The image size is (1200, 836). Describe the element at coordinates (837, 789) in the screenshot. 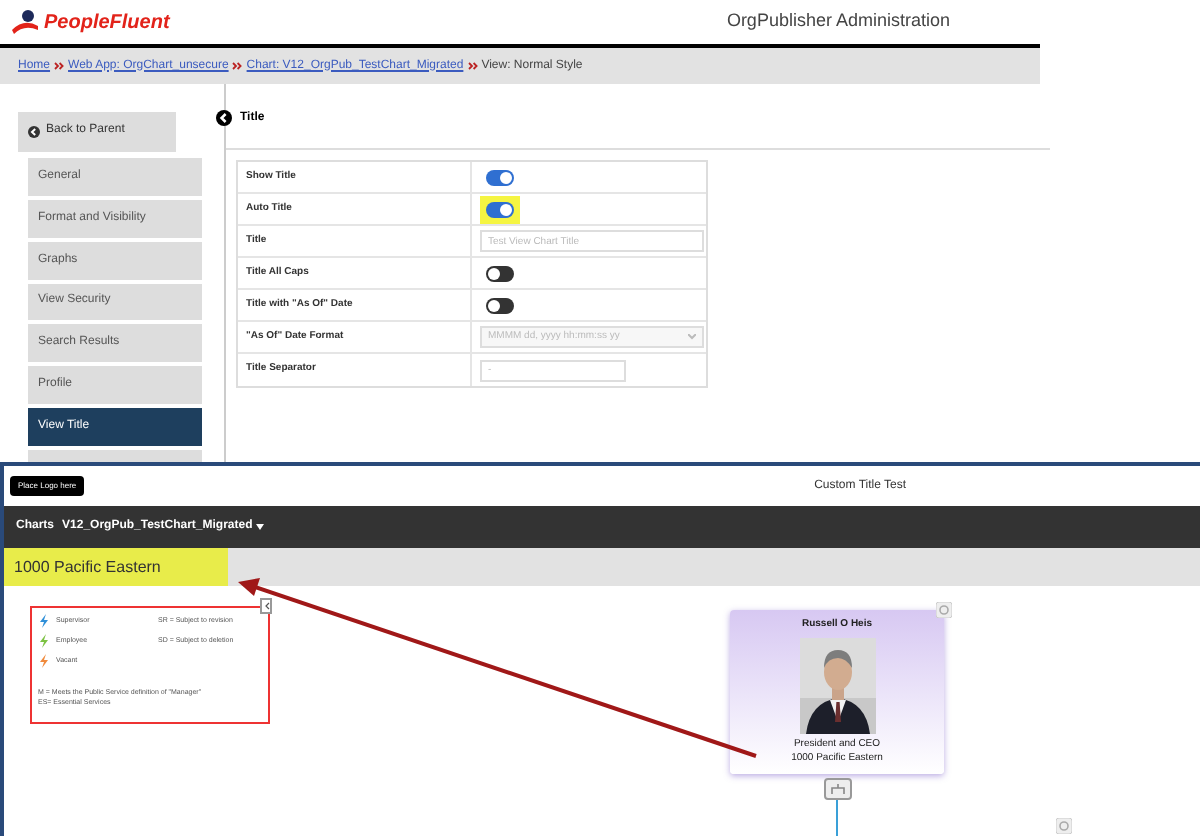

I see `hierarchy-icon` at that location.